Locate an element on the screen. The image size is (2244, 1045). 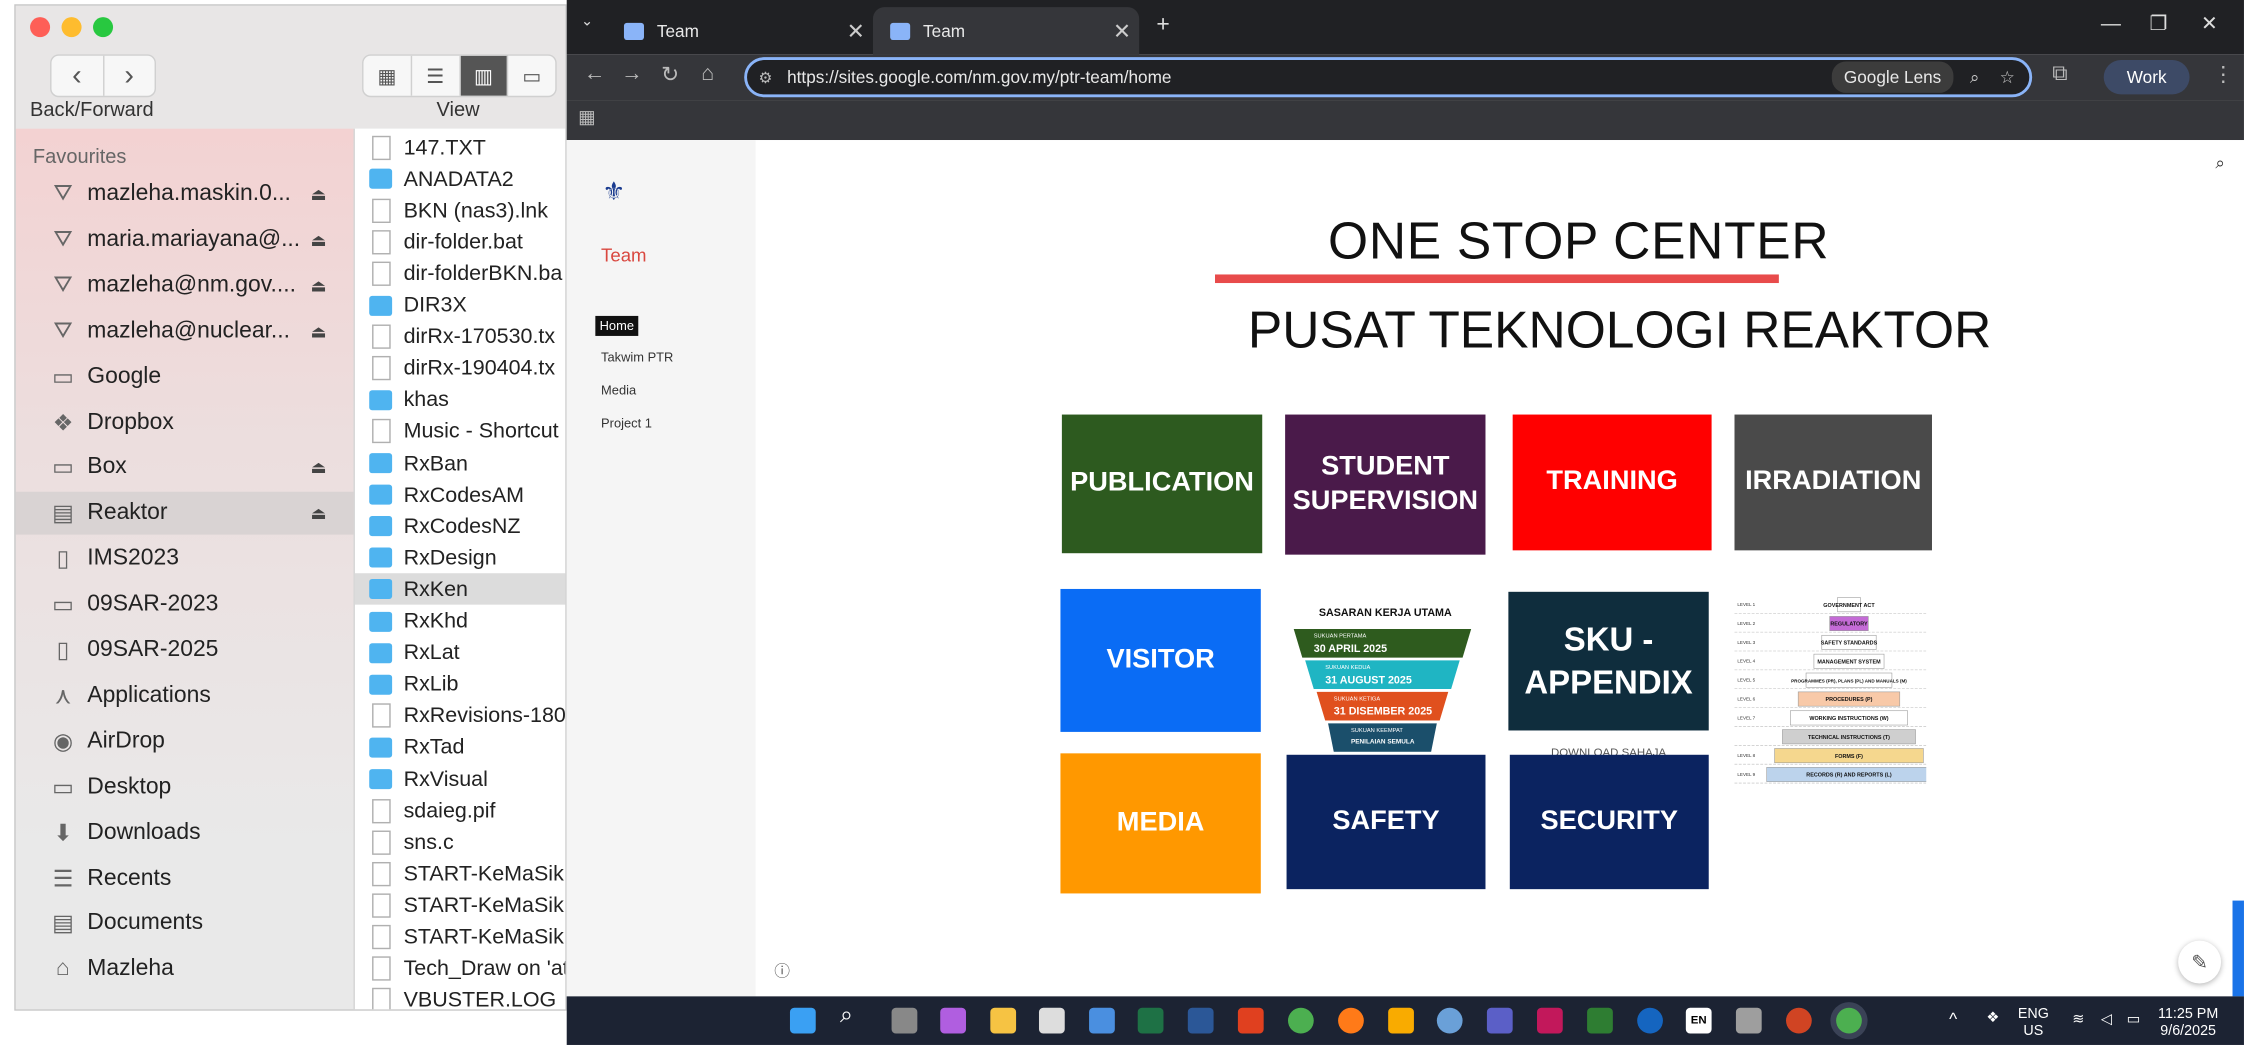
file-row: DIR3X is located at coordinates (460, 304).